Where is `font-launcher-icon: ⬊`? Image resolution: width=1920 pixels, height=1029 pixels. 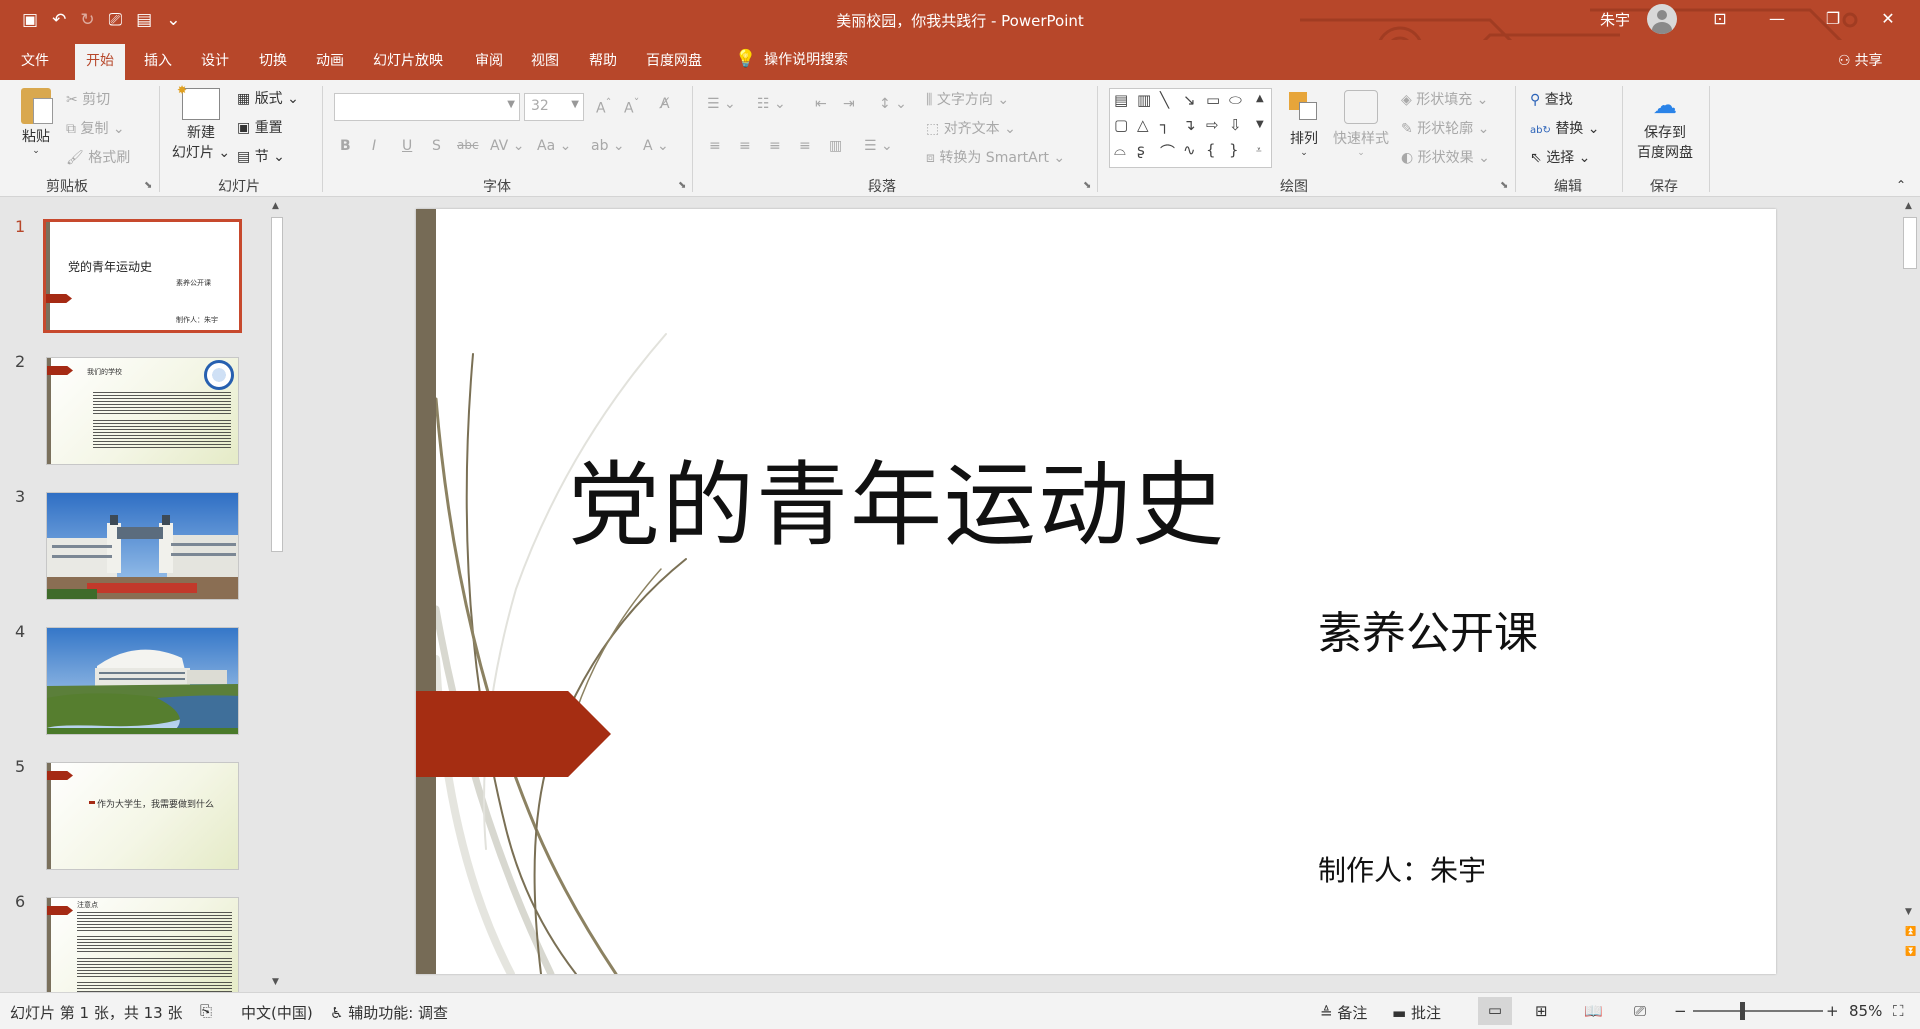 font-launcher-icon: ⬊ is located at coordinates (682, 185).